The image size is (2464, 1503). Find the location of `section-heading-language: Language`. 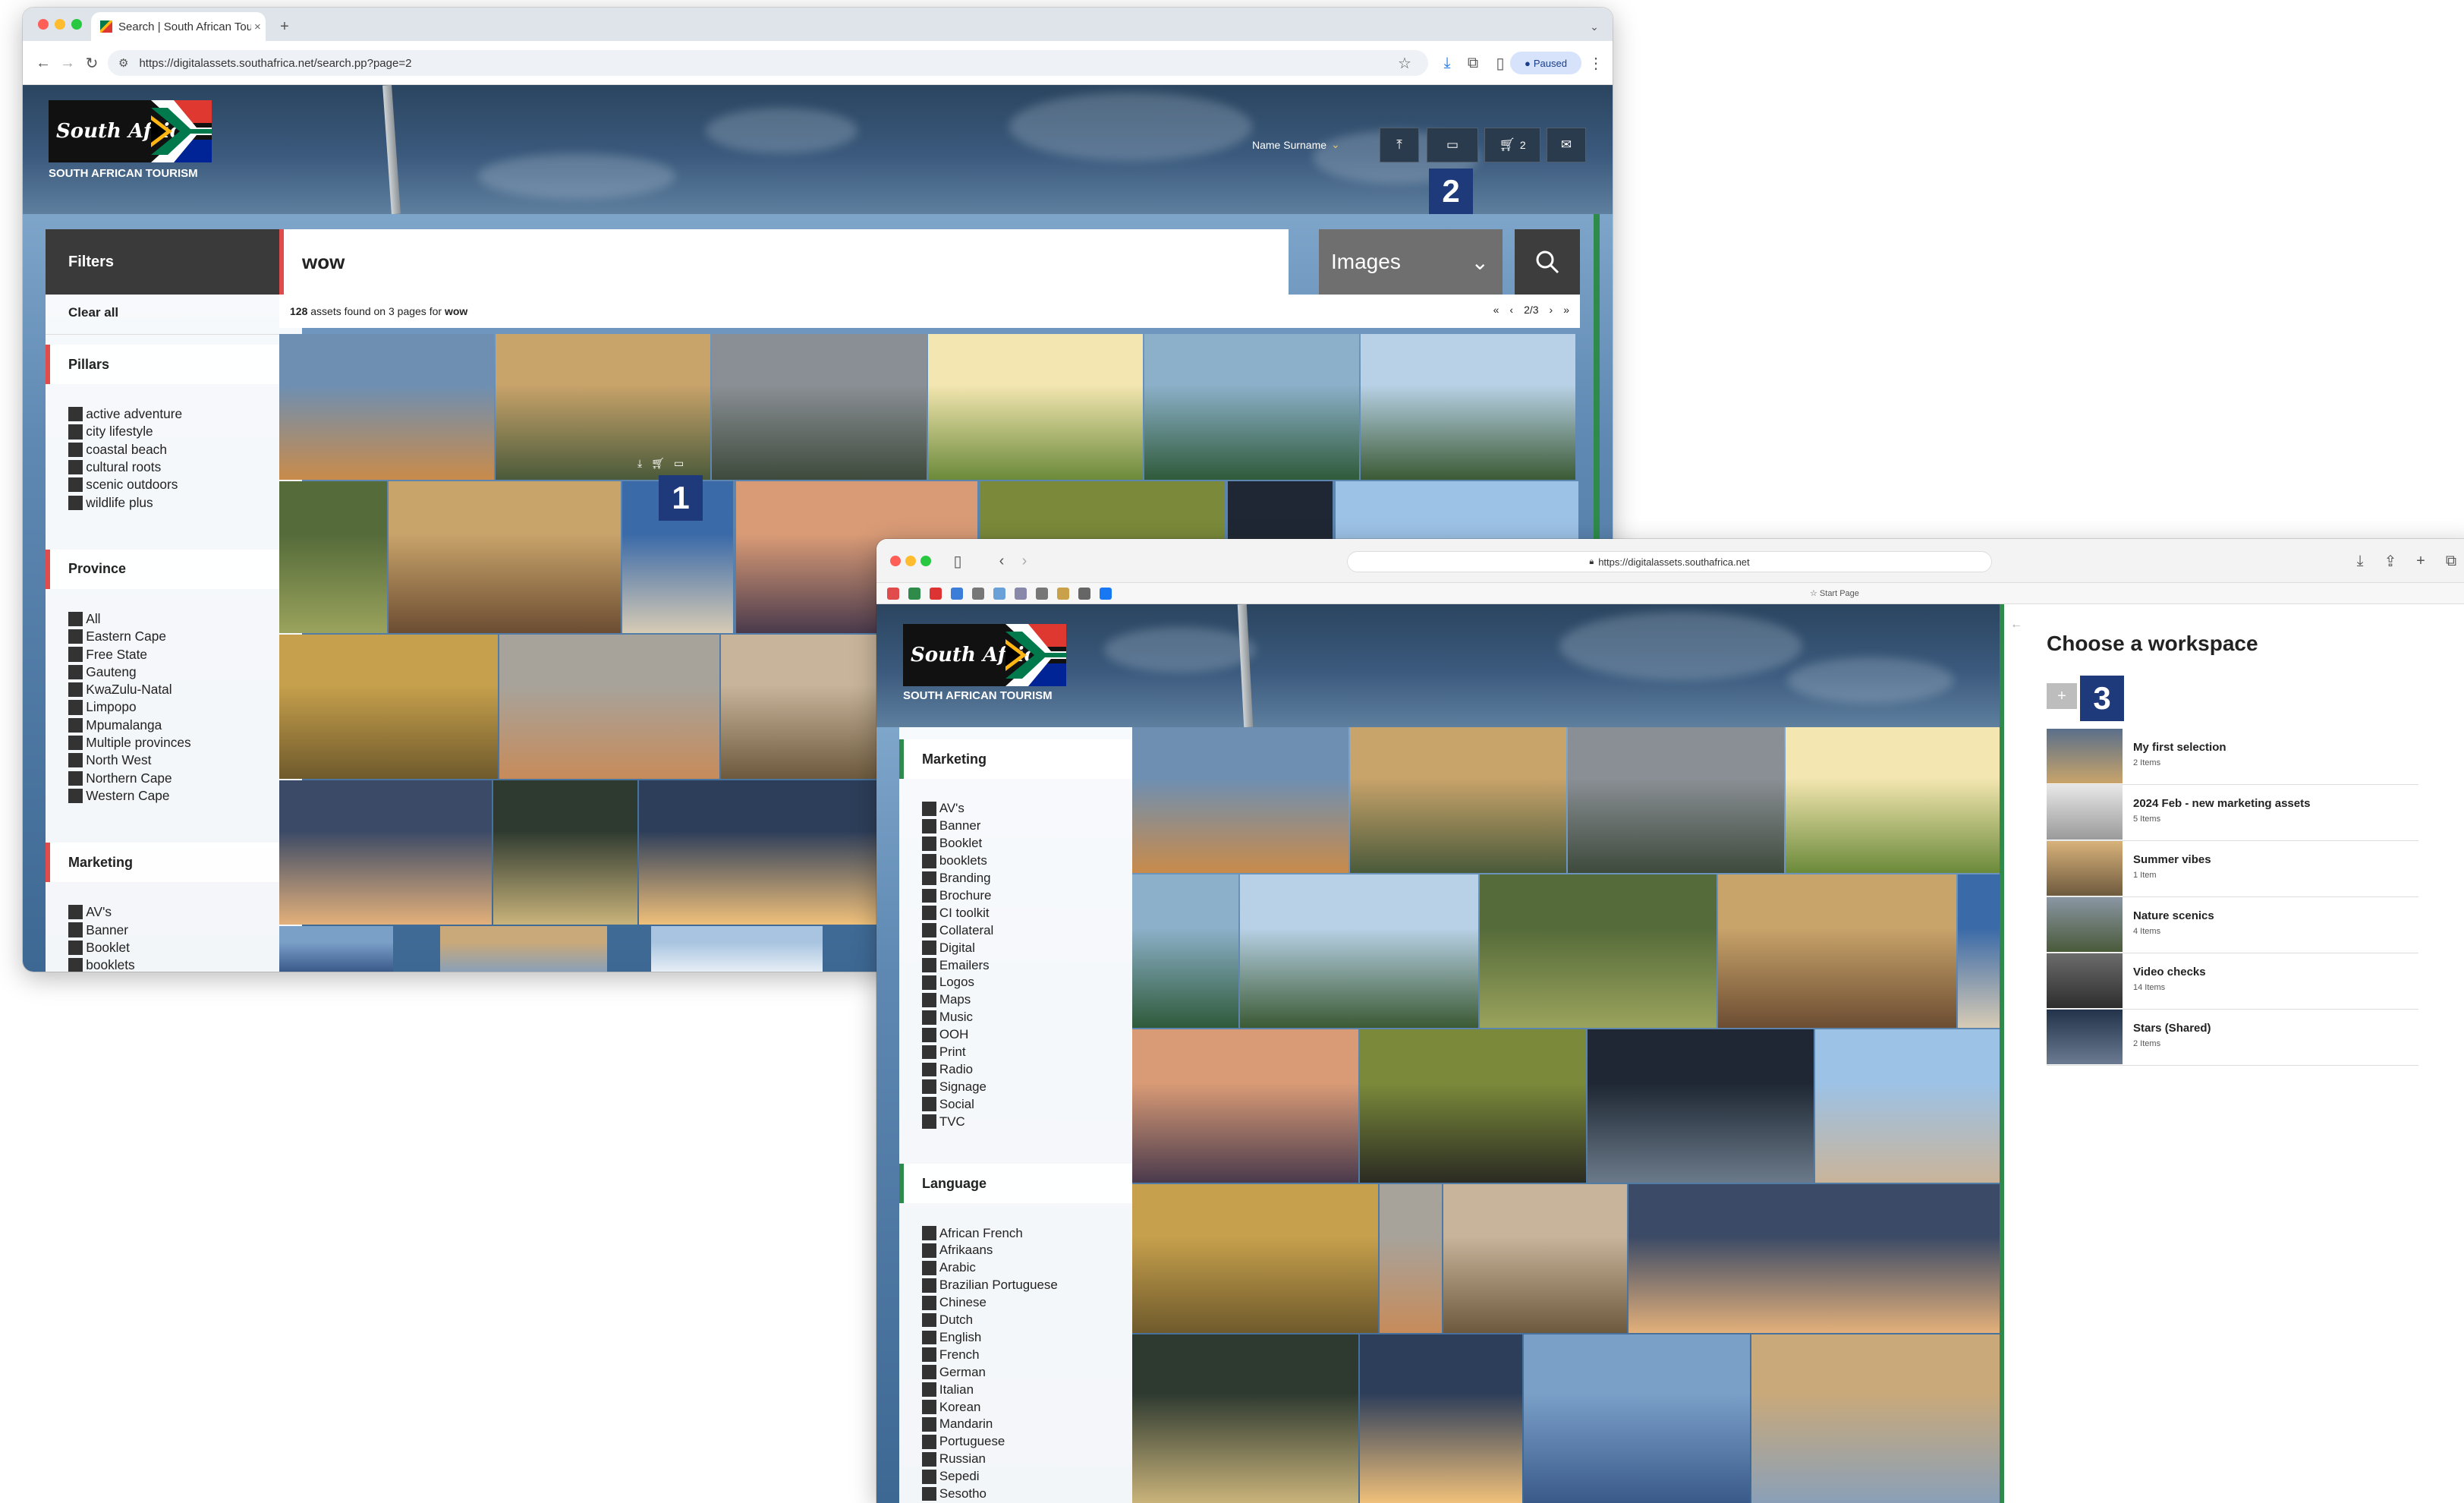

section-heading-language: Language is located at coordinates (1015, 1183).